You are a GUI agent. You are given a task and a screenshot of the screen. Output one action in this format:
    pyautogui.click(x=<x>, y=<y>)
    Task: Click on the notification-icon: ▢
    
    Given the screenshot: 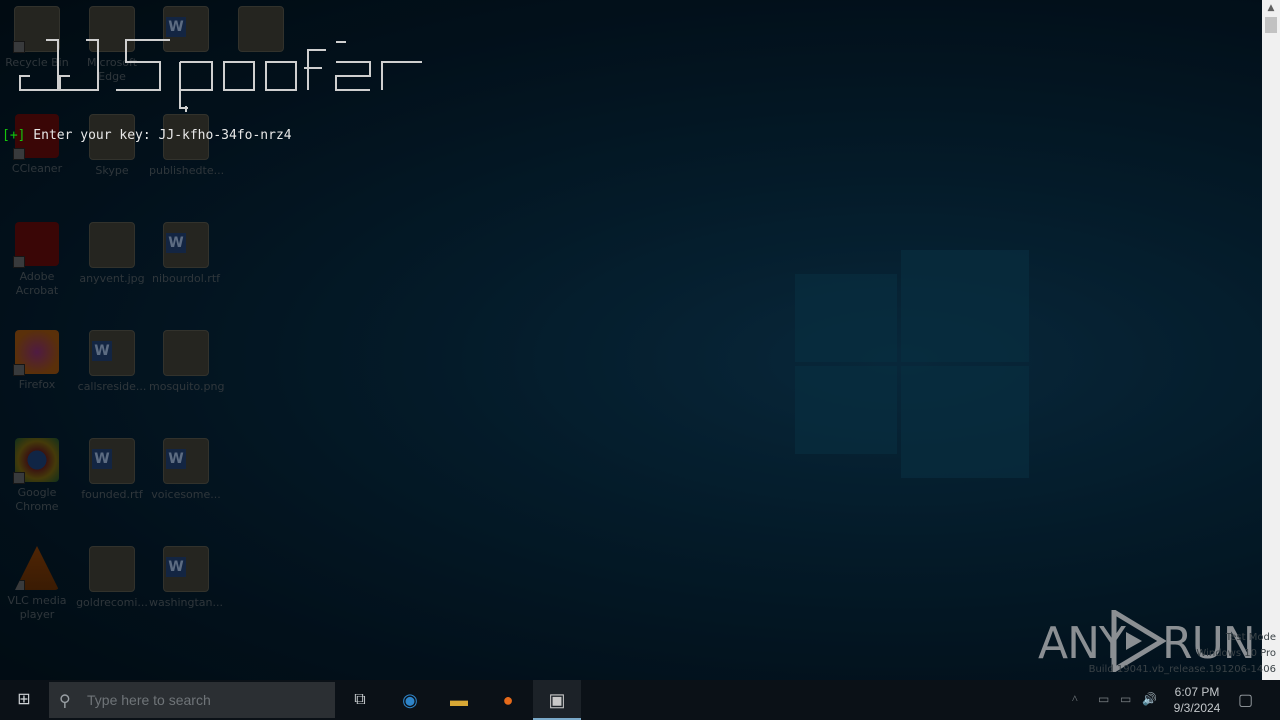 What is the action you would take?
    pyautogui.click(x=1245, y=700)
    